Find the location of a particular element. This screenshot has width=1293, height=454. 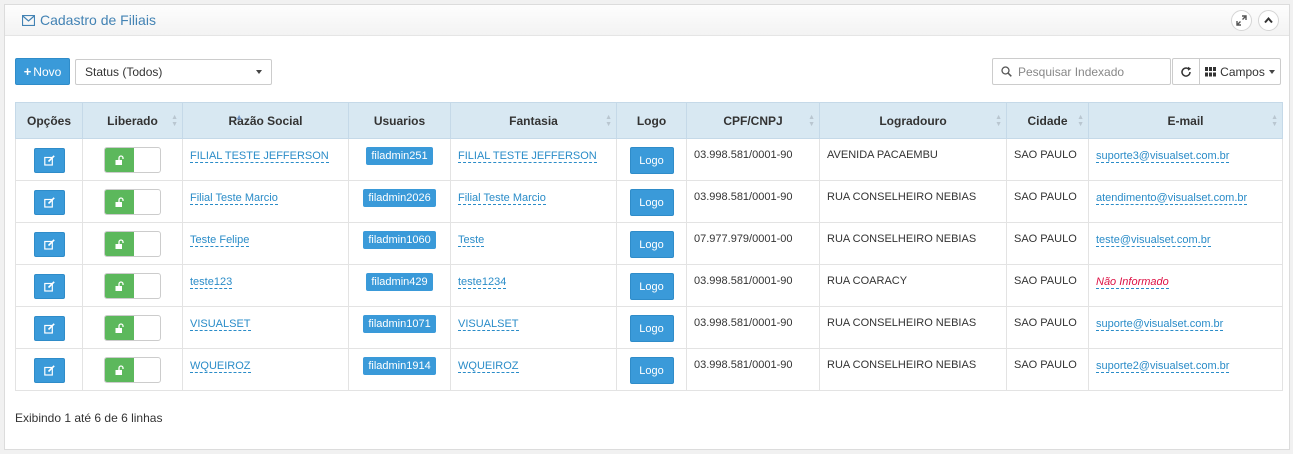

cell-email: suporte3@visualset.com.br is located at coordinates (1185, 159).